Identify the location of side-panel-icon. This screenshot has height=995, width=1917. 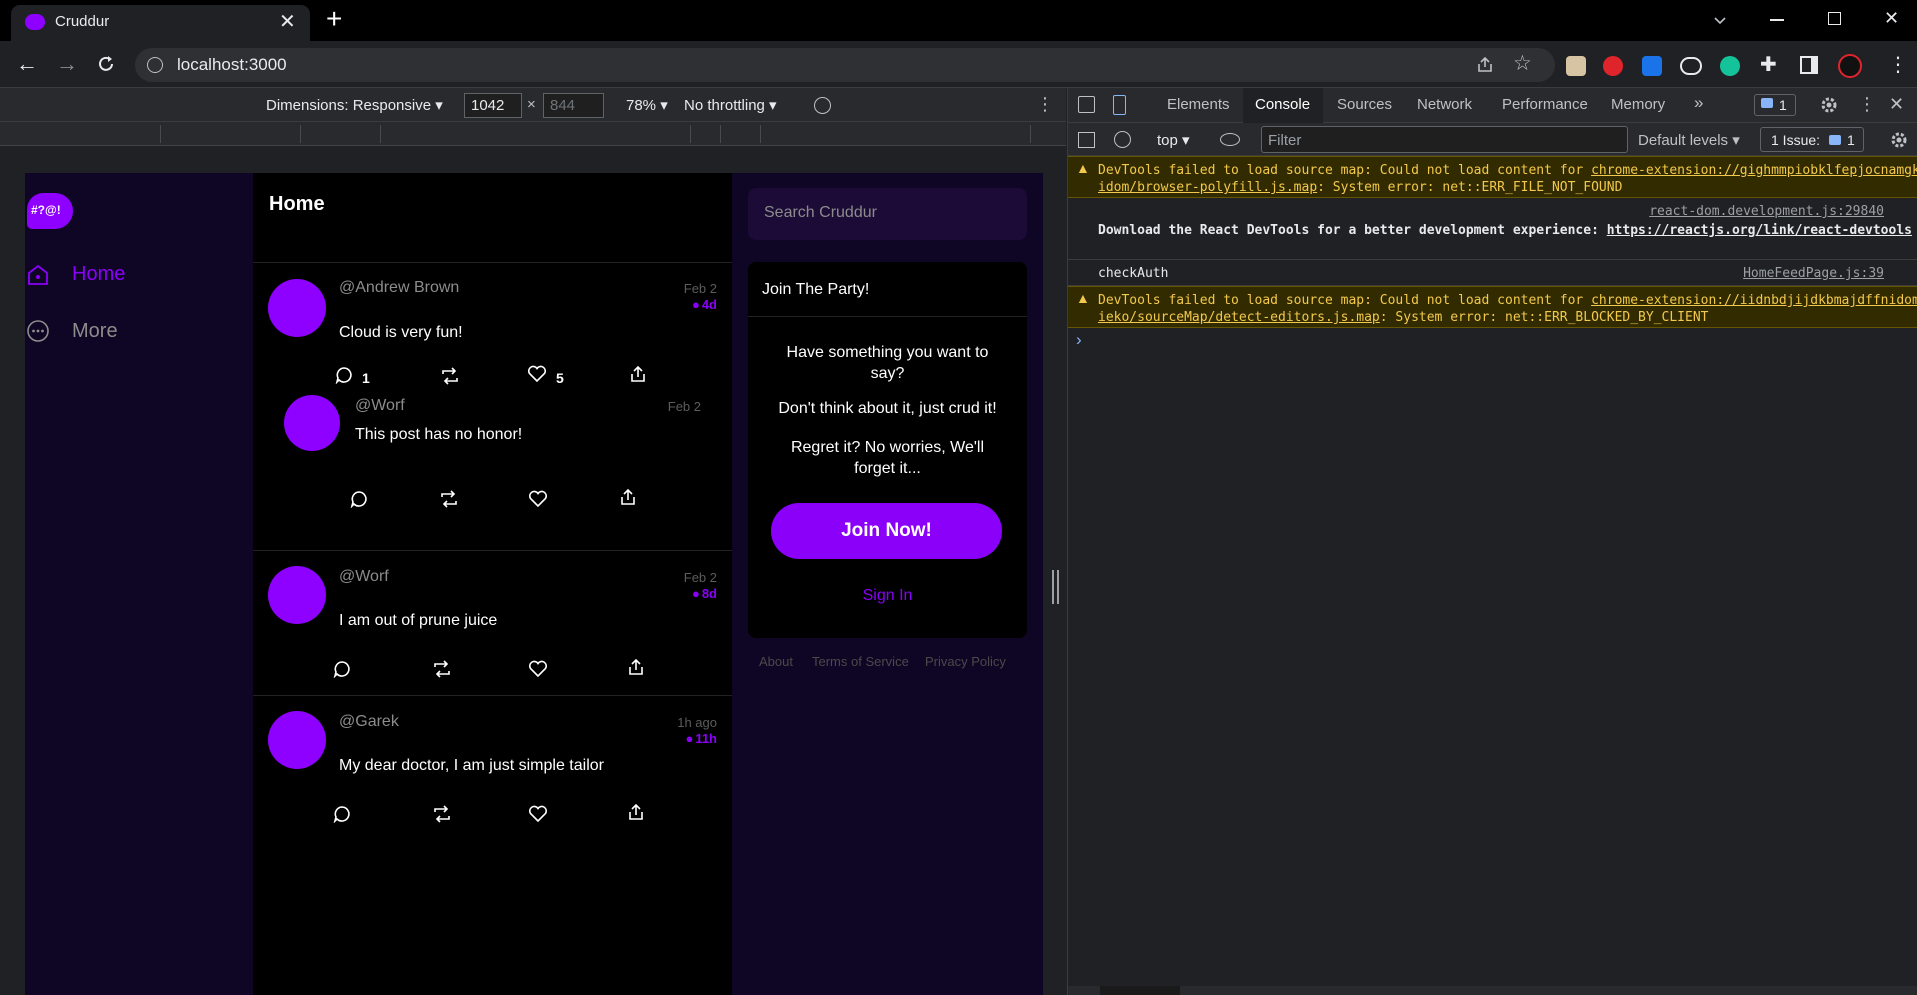
(1809, 65).